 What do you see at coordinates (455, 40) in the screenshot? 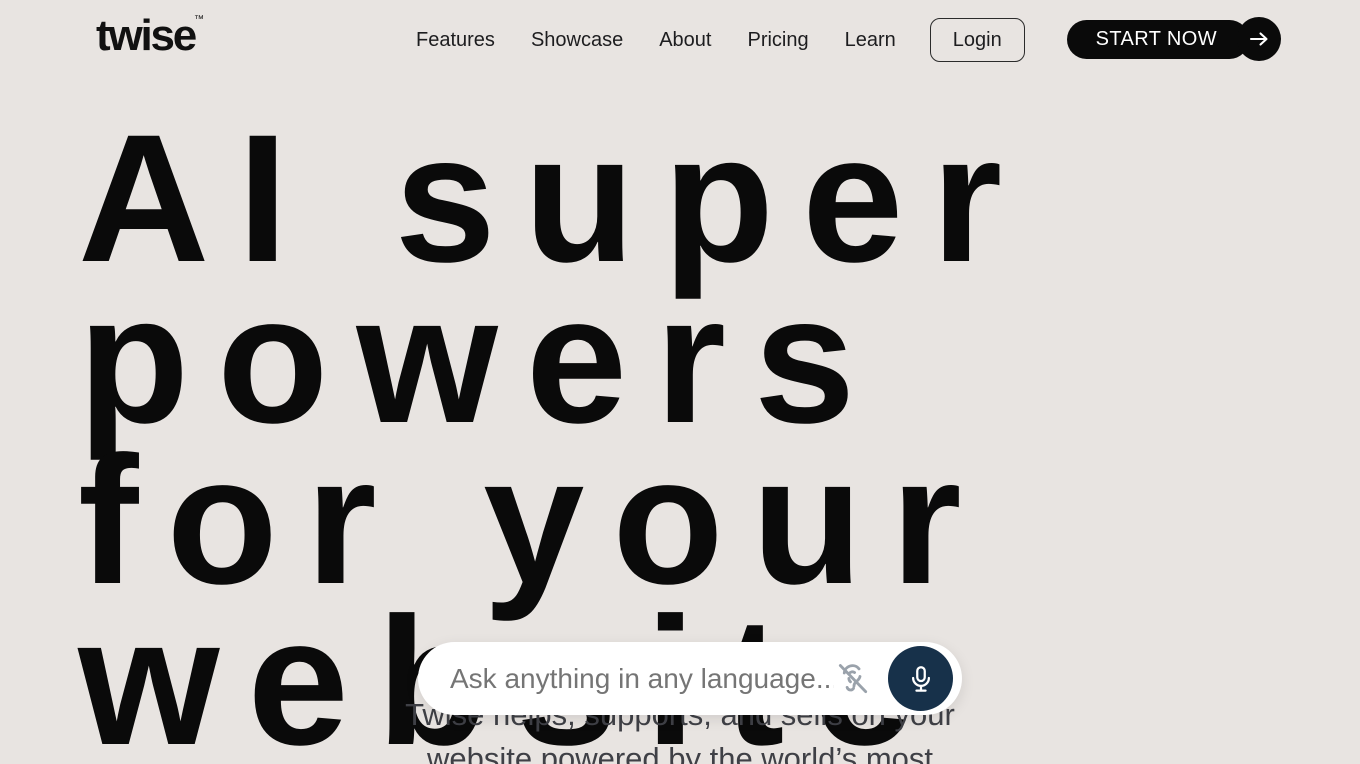
I see `nav-item-features: Features` at bounding box center [455, 40].